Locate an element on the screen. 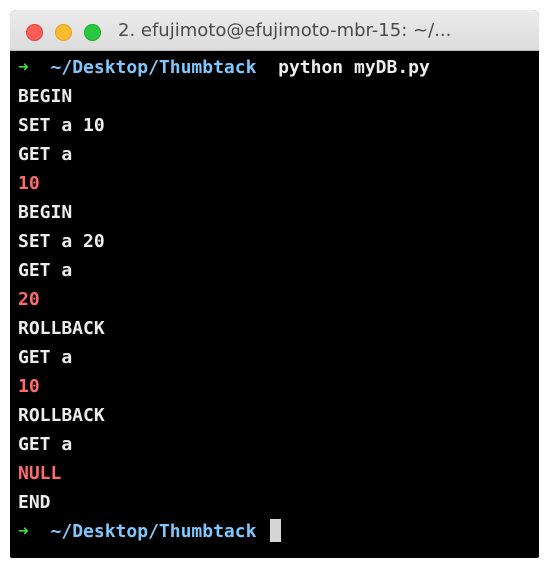 The width and height of the screenshot is (547, 564). close-button is located at coordinates (34, 32).